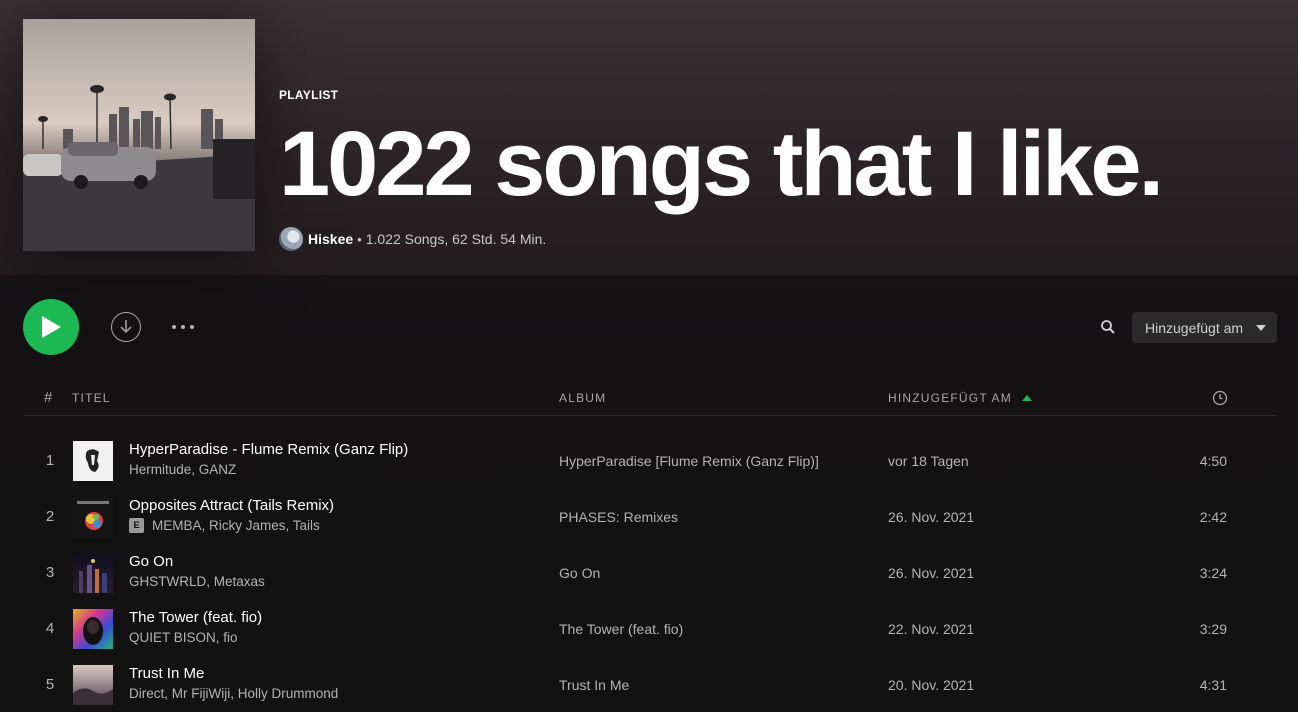 This screenshot has width=1298, height=712. I want to click on play-icon, so click(51, 327).